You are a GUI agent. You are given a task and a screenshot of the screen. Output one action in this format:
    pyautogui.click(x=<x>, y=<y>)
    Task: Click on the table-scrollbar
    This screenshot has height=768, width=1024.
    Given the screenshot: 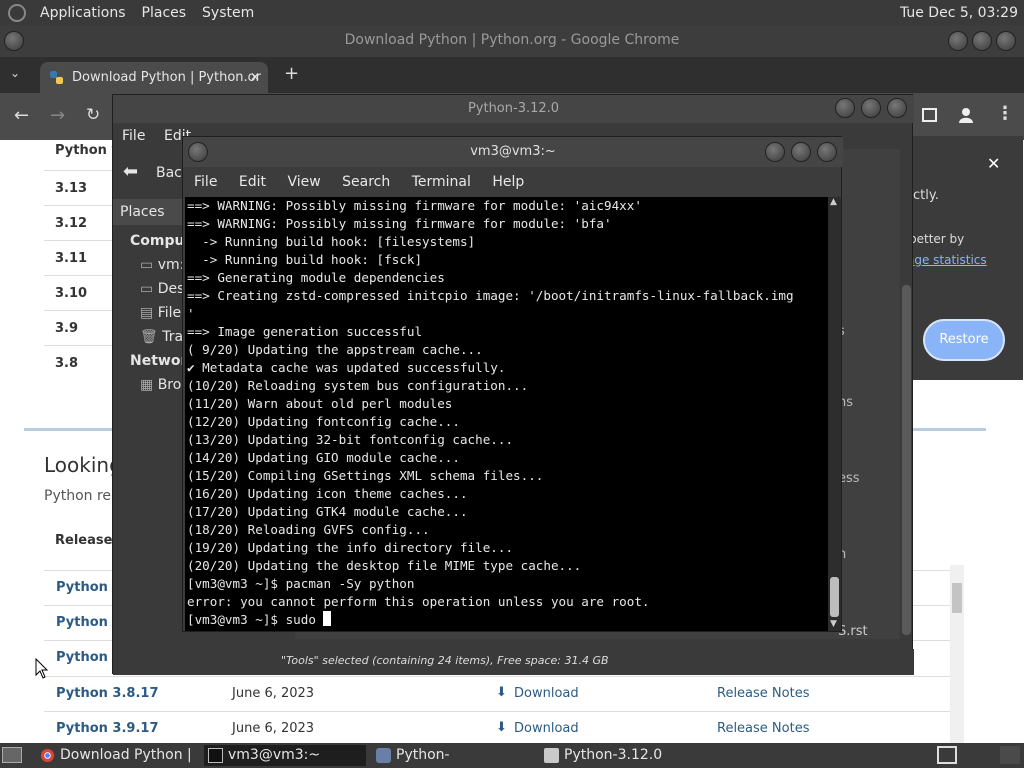 What is the action you would take?
    pyautogui.click(x=957, y=654)
    